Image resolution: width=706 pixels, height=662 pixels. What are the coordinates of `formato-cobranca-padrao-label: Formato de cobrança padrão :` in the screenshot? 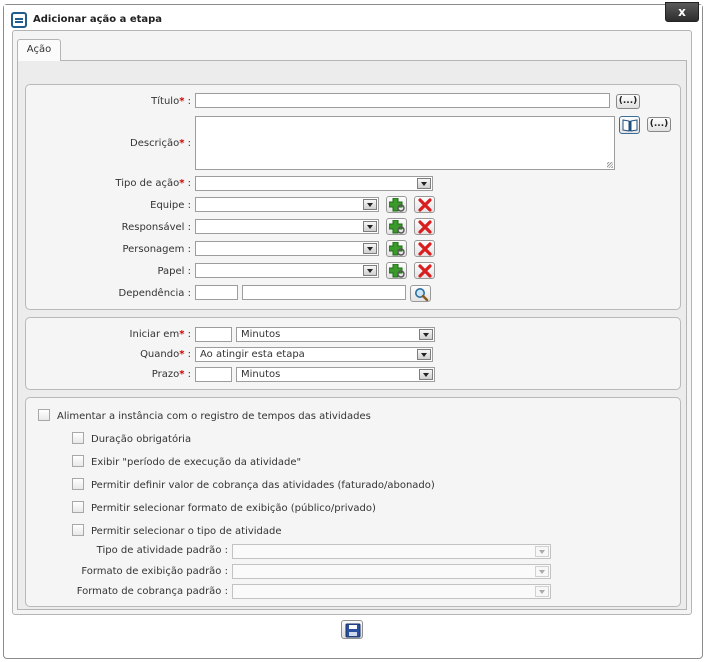 It's located at (152, 591).